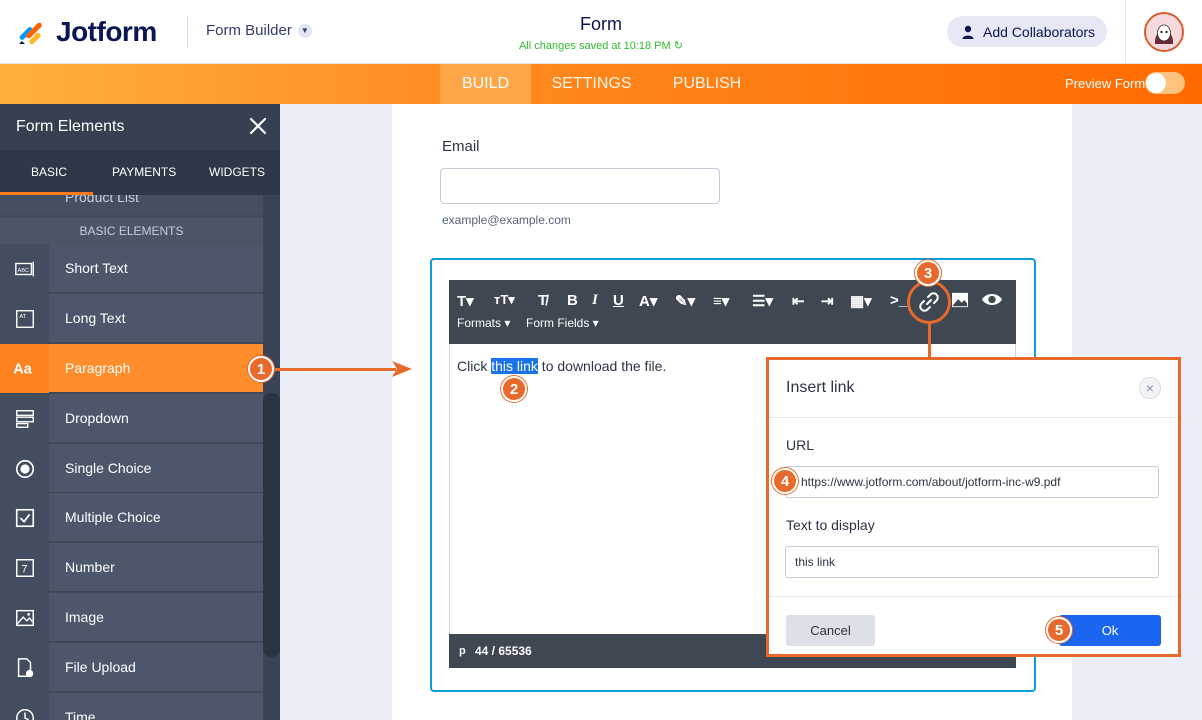 Image resolution: width=1202 pixels, height=720 pixels. I want to click on text-to-display-field, so click(972, 562).